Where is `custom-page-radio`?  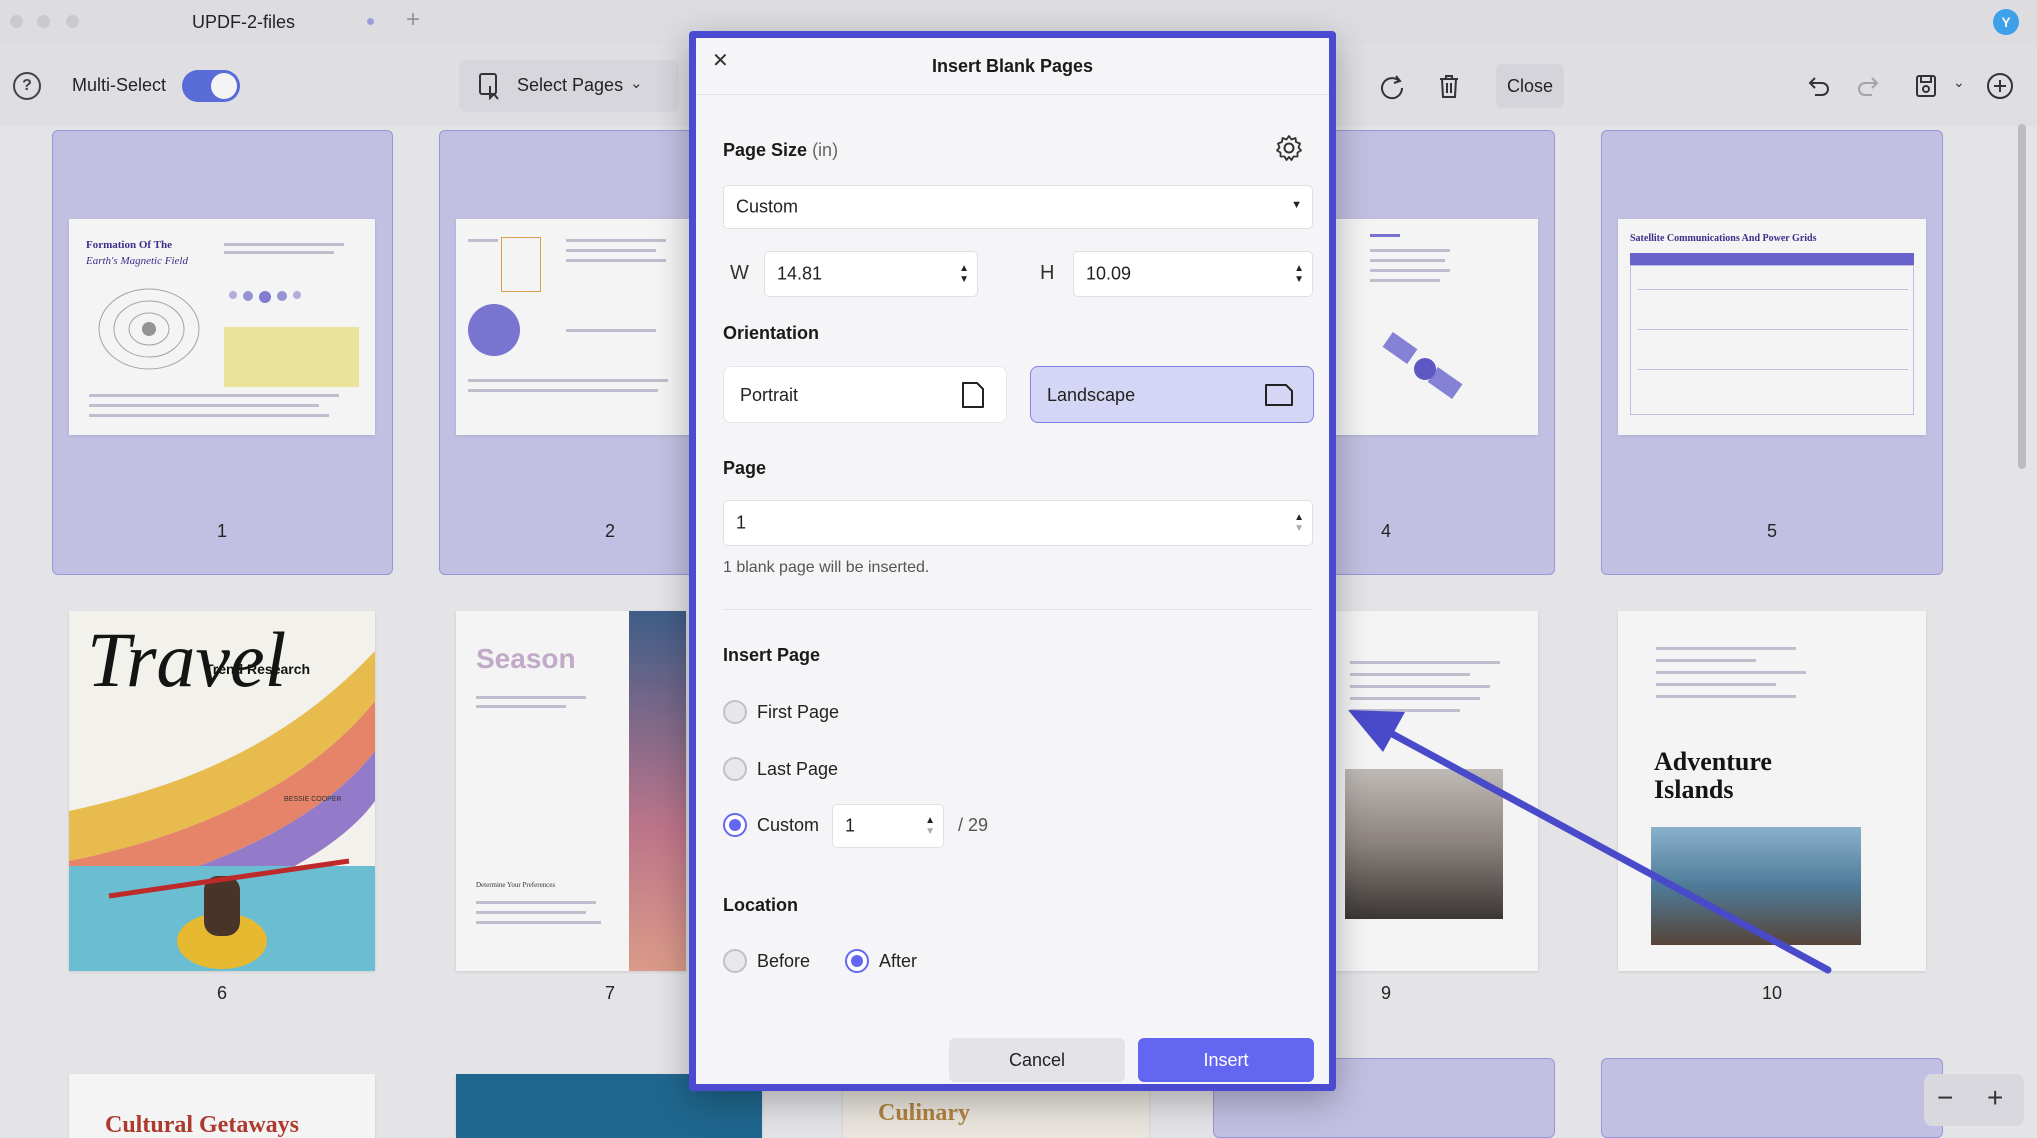 custom-page-radio is located at coordinates (735, 825).